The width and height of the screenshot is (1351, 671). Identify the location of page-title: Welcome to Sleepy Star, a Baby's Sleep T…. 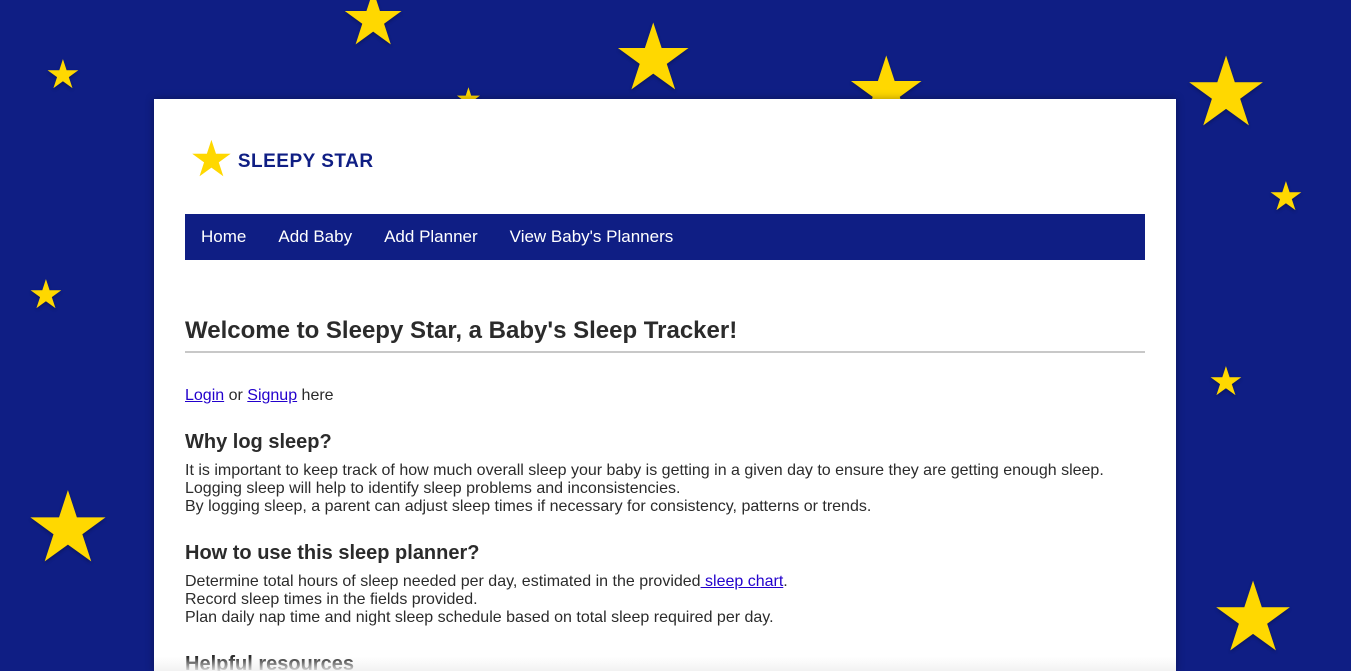
(665, 335).